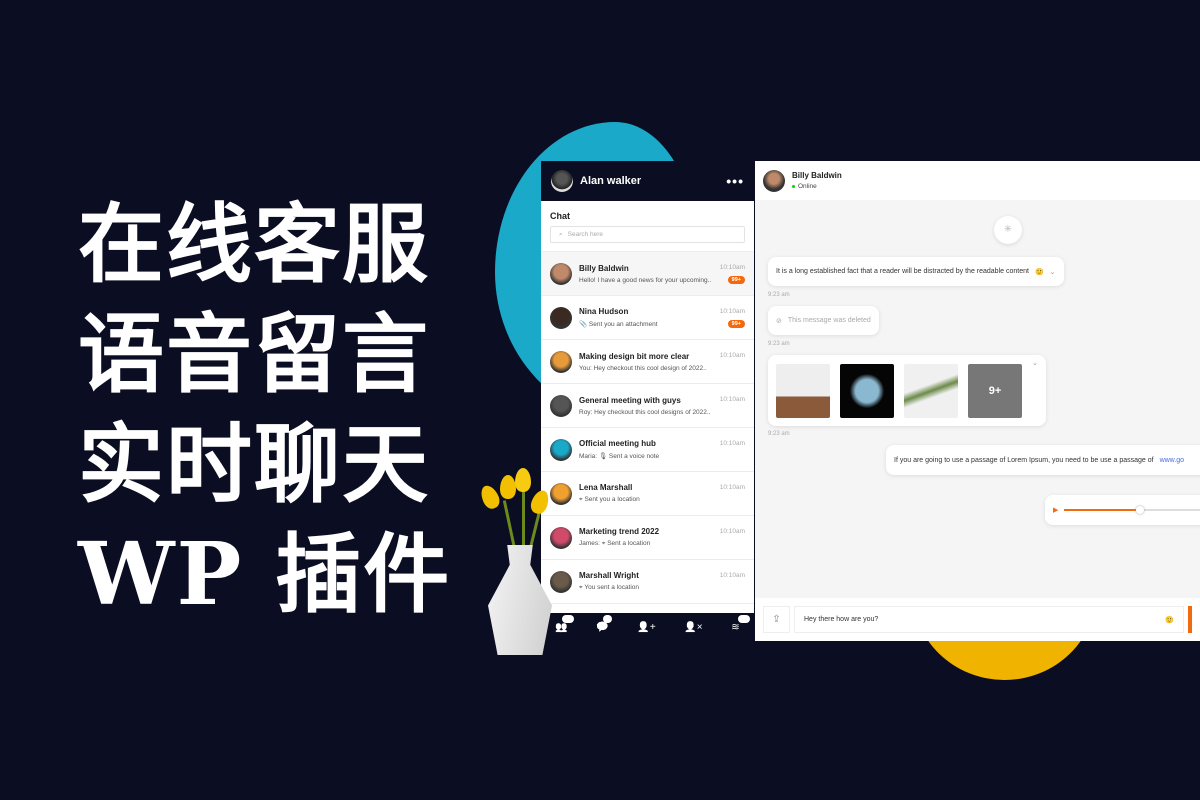 The width and height of the screenshot is (1200, 800). I want to click on loading-spinner-icon: ✳, so click(1008, 230).